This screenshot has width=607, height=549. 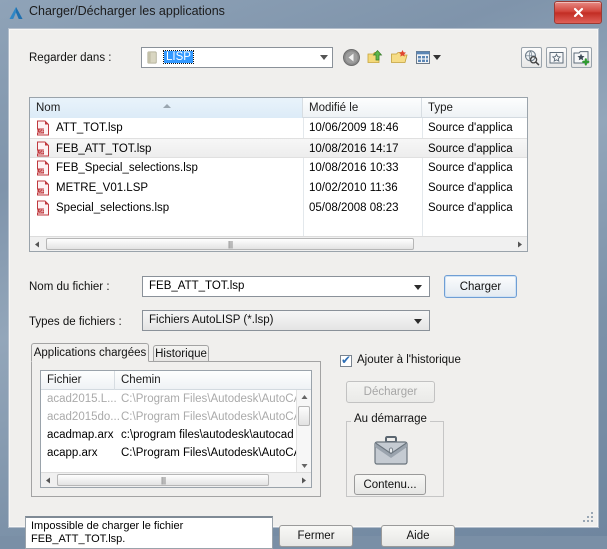 What do you see at coordinates (303, 431) in the screenshot?
I see `loaded-apps-vertical-scrollbar` at bounding box center [303, 431].